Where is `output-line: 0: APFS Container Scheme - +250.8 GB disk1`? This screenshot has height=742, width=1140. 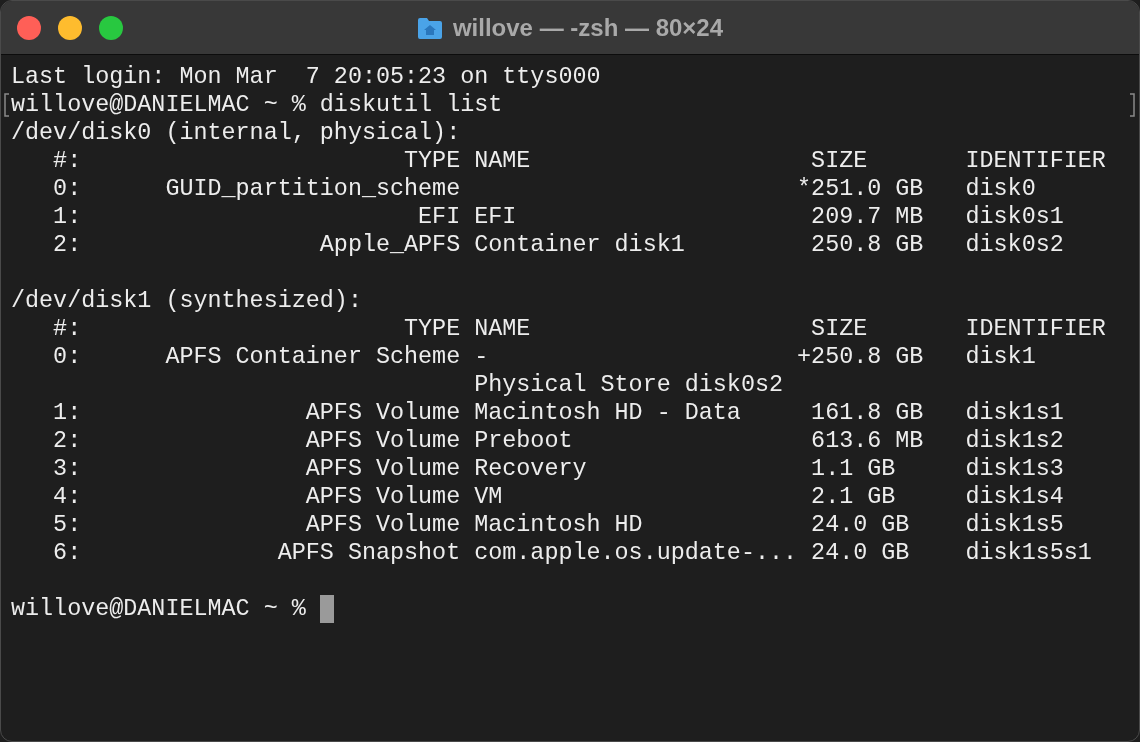 output-line: 0: APFS Container Scheme - +250.8 GB disk1 is located at coordinates (544, 357).